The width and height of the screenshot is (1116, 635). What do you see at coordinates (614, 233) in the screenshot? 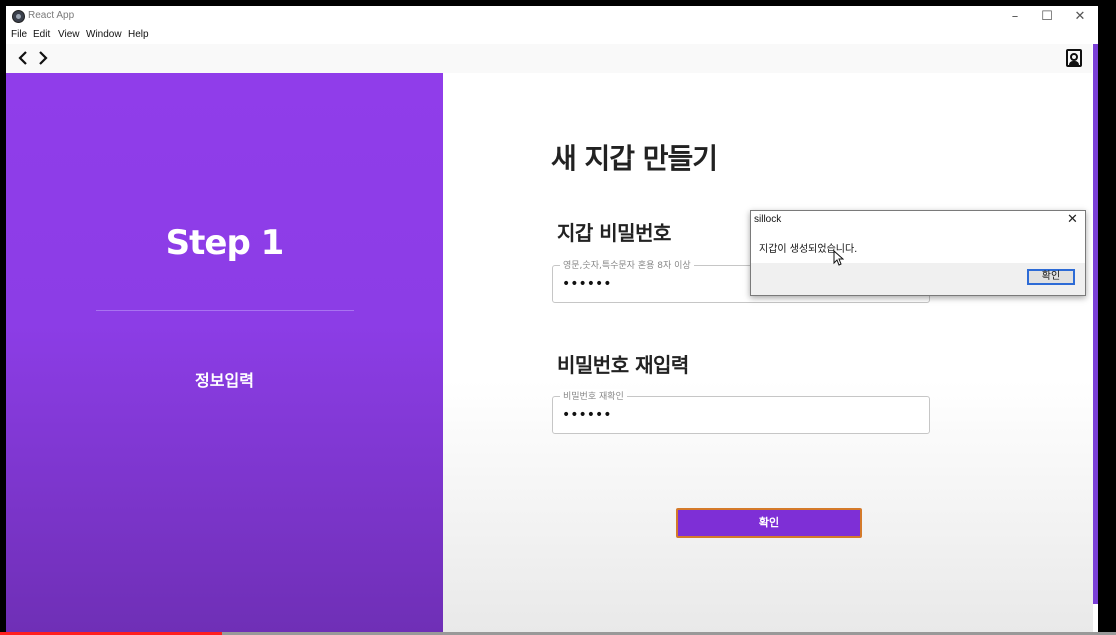
I see `password-section-title: 지갑 비밀번호` at bounding box center [614, 233].